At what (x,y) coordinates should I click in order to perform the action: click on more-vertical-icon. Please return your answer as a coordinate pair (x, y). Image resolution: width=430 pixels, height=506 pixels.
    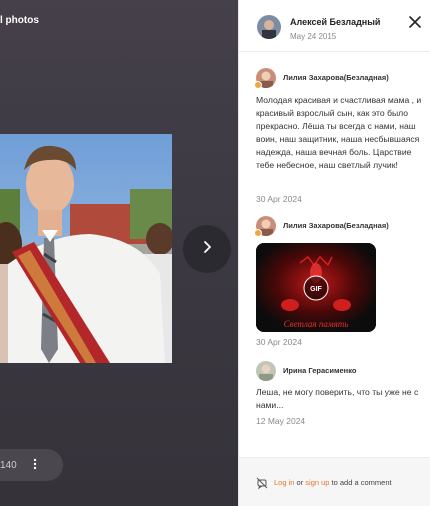
    Looking at the image, I should click on (35, 466).